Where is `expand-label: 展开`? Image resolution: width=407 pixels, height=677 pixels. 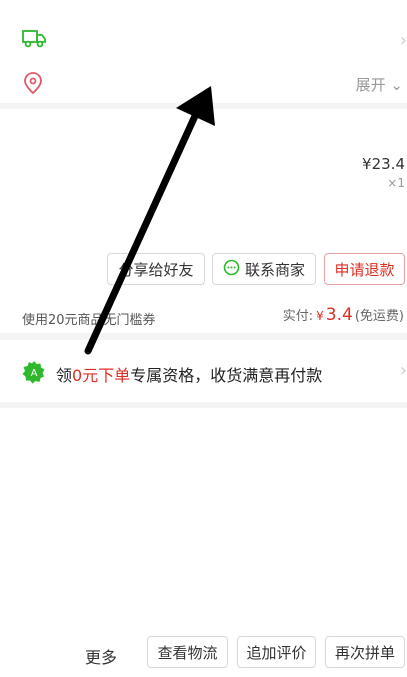 expand-label: 展开 is located at coordinates (370, 85).